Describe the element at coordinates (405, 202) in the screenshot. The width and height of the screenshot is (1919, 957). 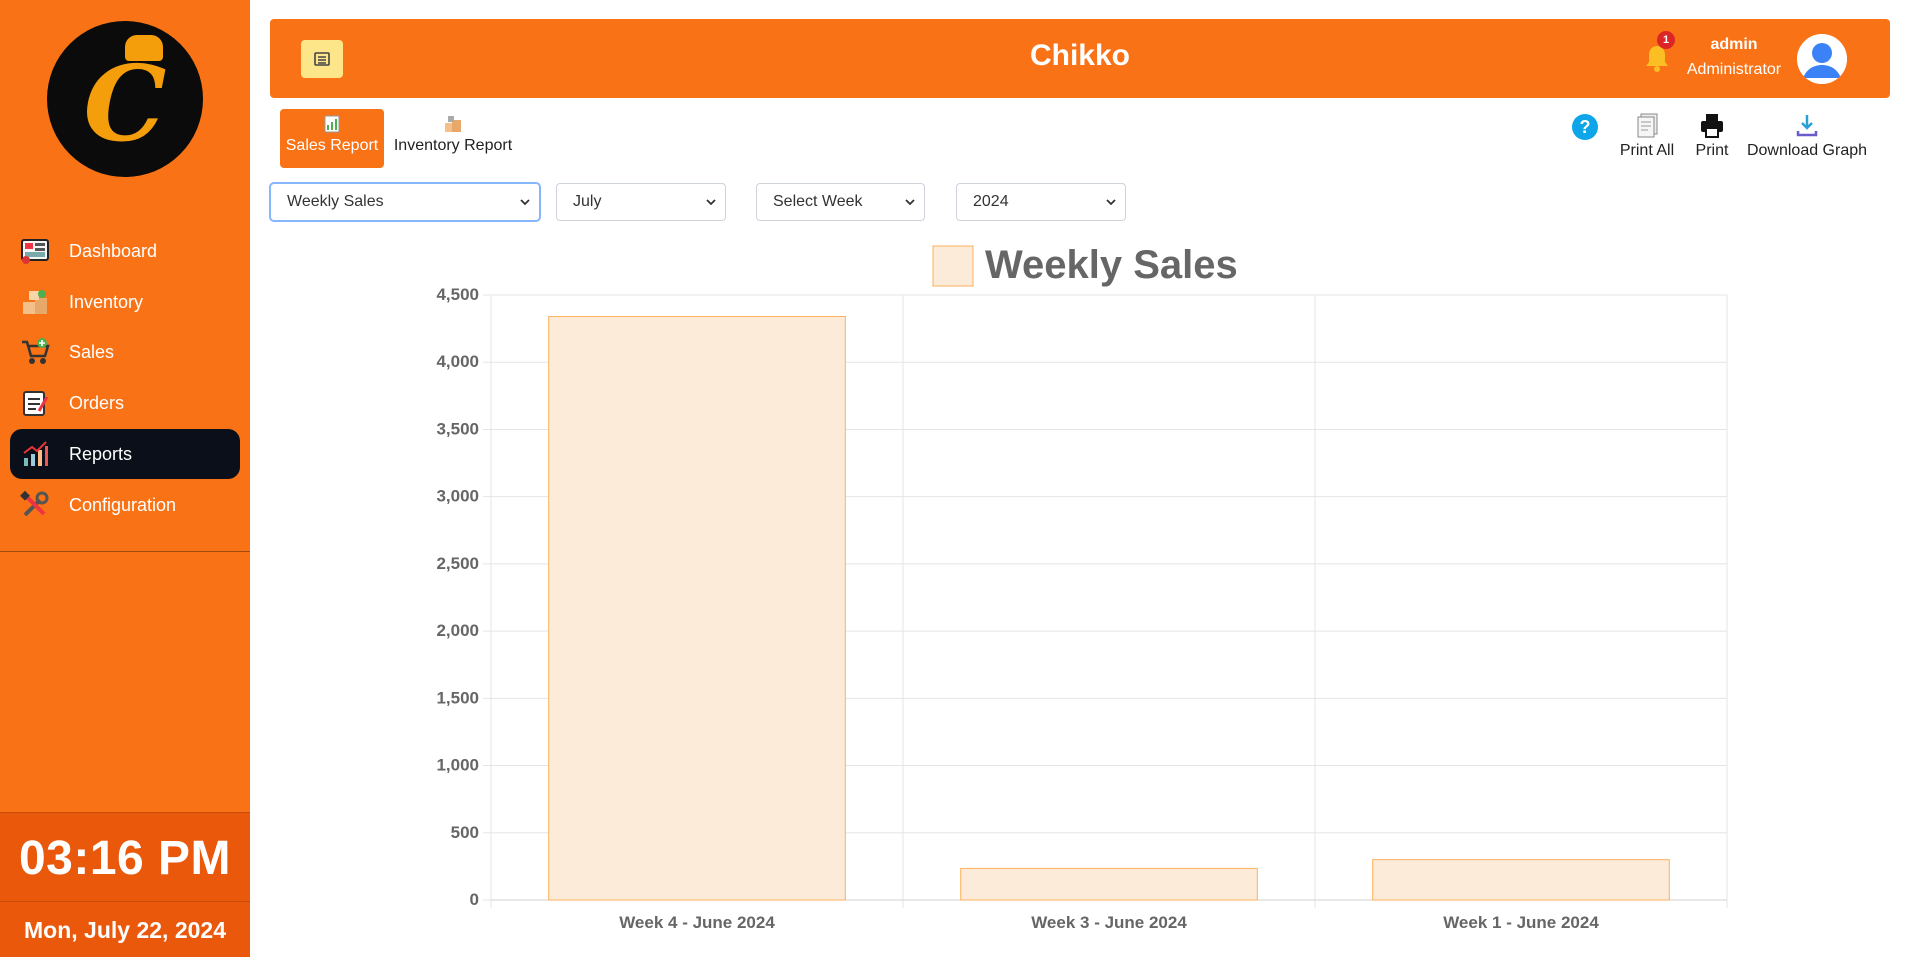
I see `report-type-select: Weekly Sales` at that location.